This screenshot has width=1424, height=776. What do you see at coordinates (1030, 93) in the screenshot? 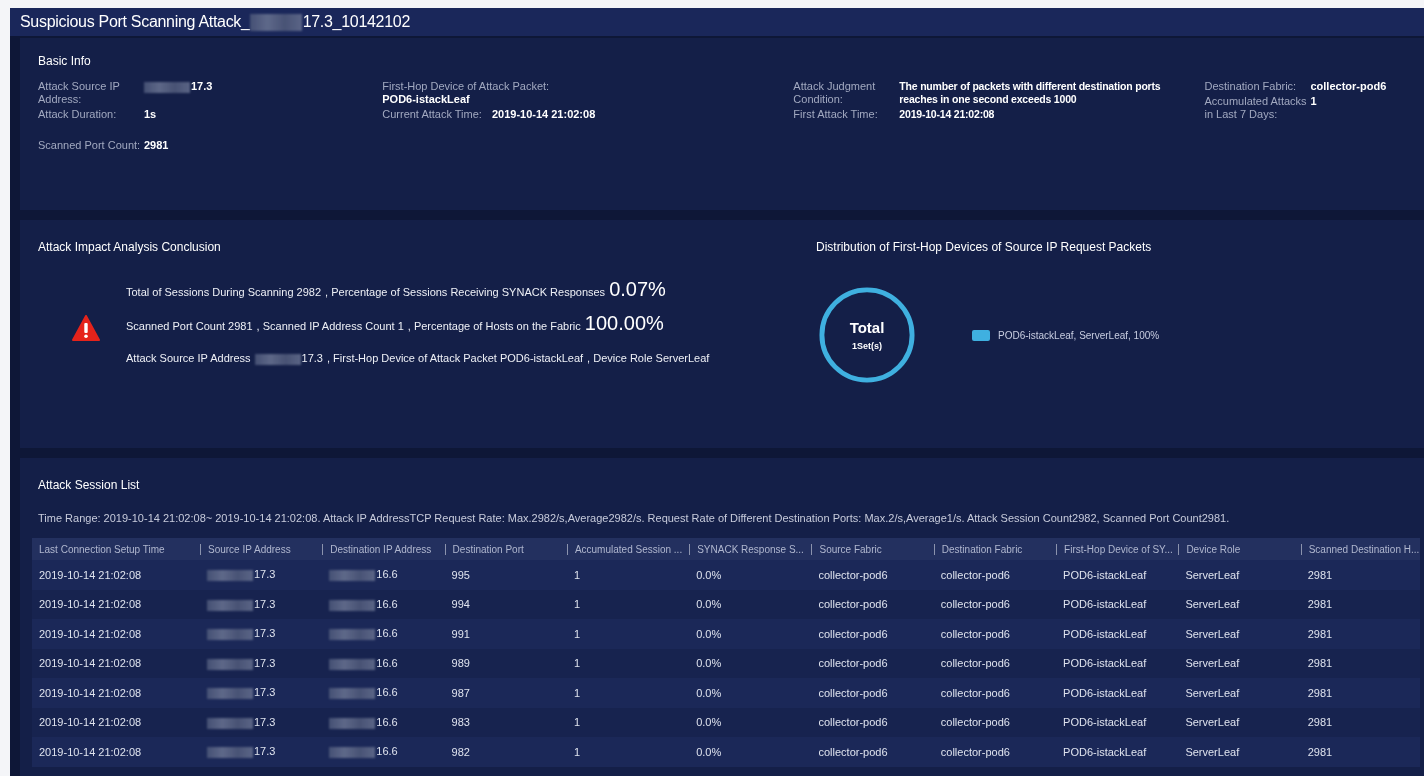
I see `field-value: The number of packets with different destination ports reaches in one second exceeds 1000` at bounding box center [1030, 93].